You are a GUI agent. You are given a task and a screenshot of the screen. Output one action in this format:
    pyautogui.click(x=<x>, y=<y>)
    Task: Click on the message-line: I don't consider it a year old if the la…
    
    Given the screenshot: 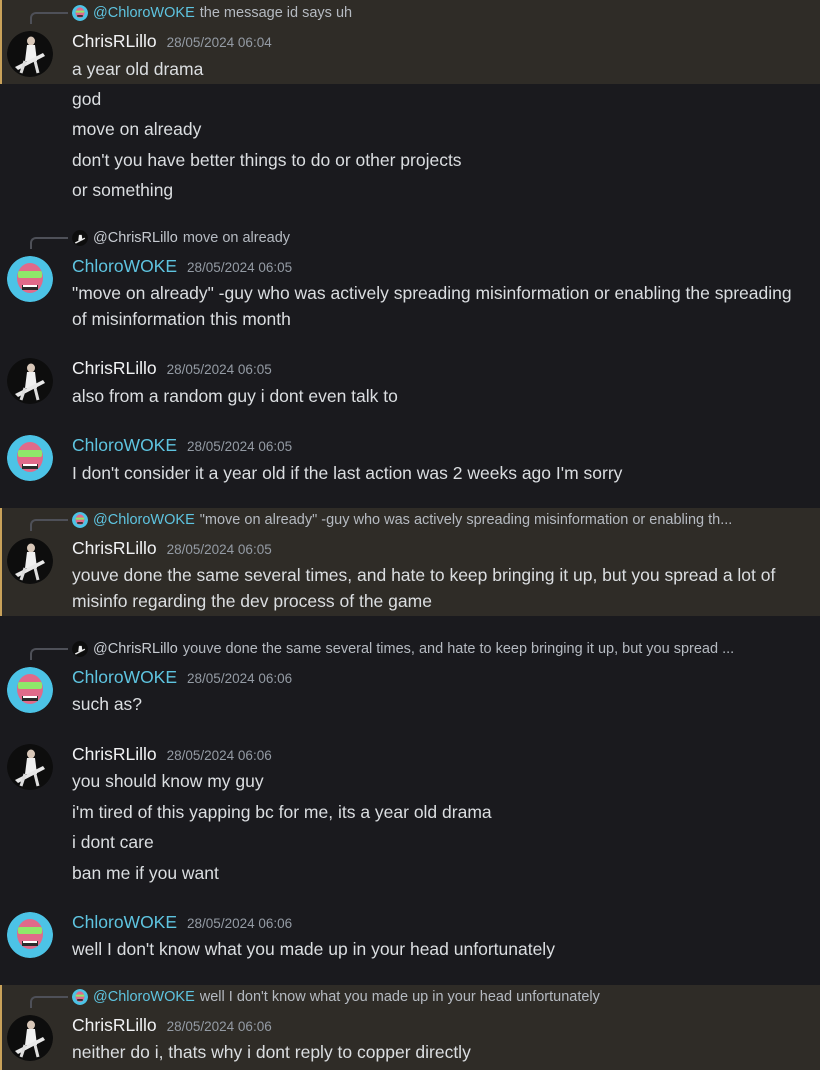 What is the action you would take?
    pyautogui.click(x=347, y=473)
    